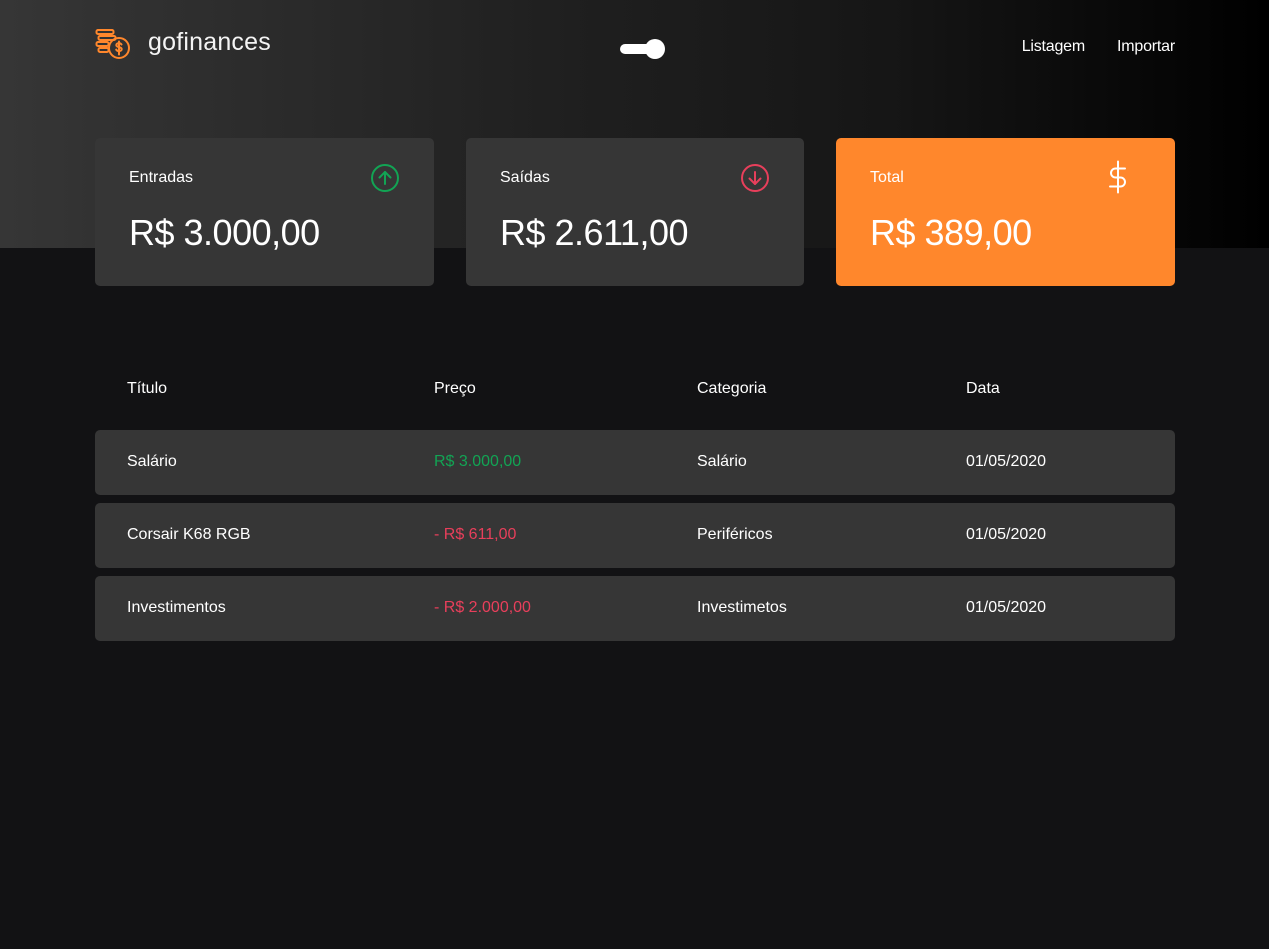 The width and height of the screenshot is (1269, 949). What do you see at coordinates (732, 388) in the screenshot?
I see `header-categoria: Categoria` at bounding box center [732, 388].